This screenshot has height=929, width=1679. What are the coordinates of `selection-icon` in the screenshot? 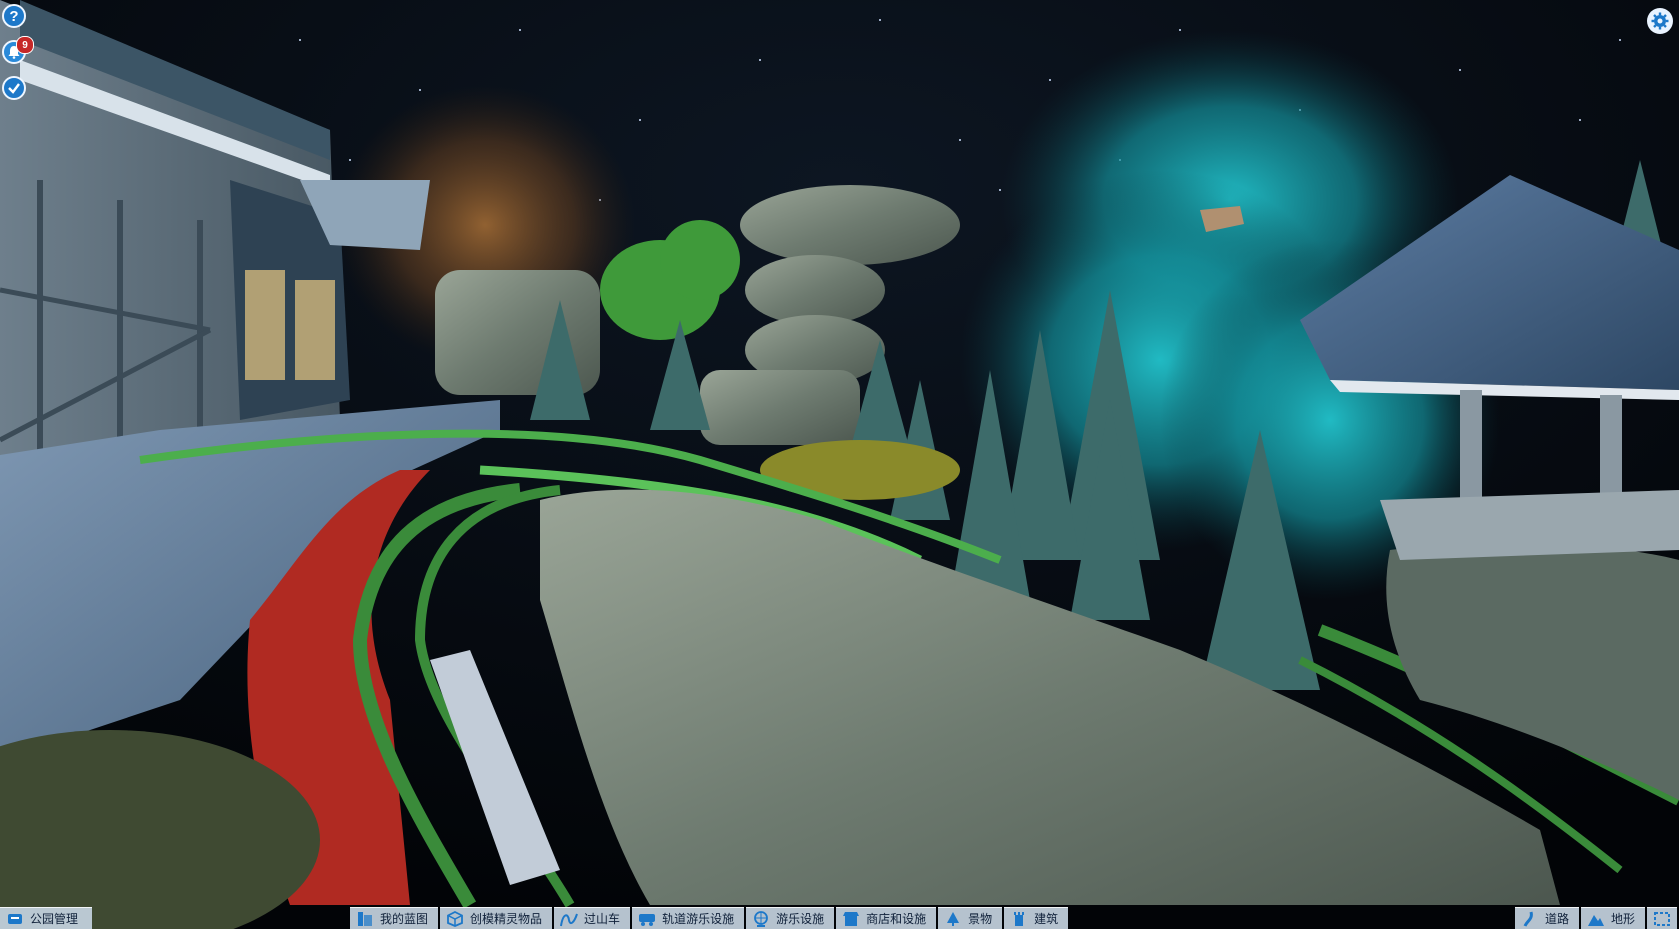 It's located at (1662, 918).